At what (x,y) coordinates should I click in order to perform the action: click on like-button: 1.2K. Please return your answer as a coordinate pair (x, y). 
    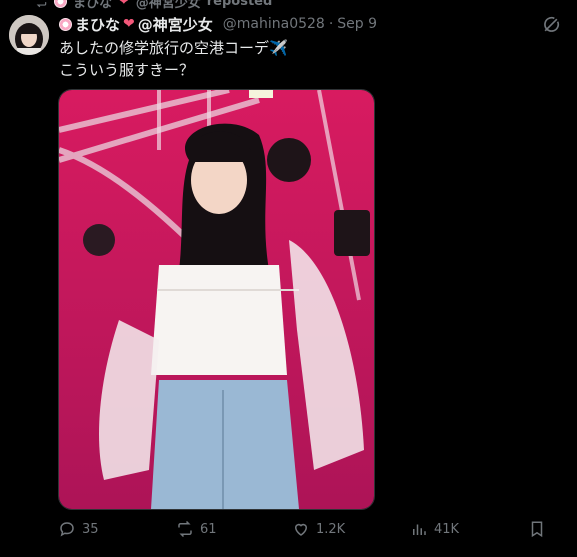
    Looking at the image, I should click on (318, 529).